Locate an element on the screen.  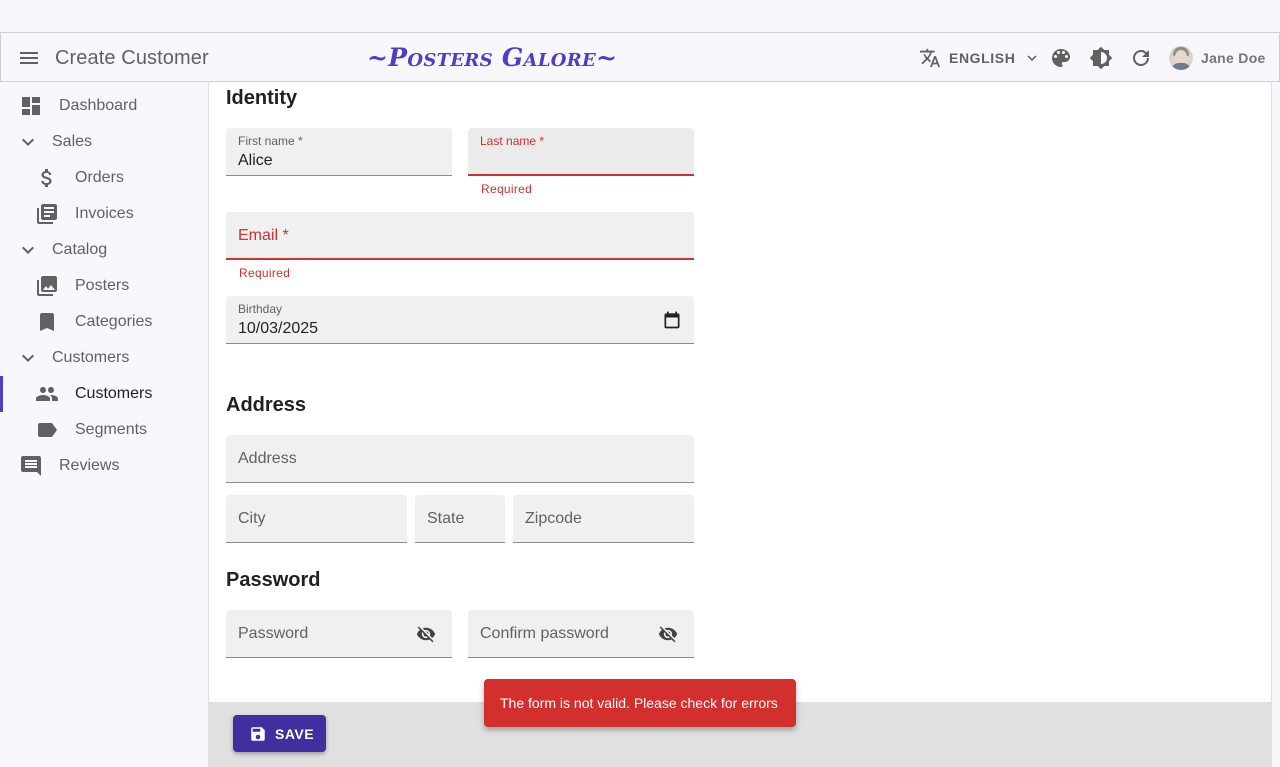
sidebar-item-customers: Customers is located at coordinates (104, 394).